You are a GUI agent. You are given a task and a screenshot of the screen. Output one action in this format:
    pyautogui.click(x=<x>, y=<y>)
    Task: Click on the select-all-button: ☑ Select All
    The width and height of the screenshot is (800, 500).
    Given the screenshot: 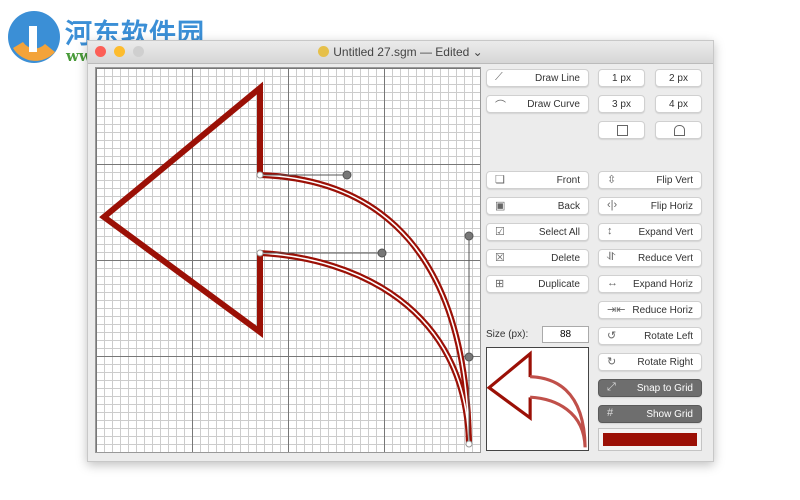 What is the action you would take?
    pyautogui.click(x=537, y=232)
    